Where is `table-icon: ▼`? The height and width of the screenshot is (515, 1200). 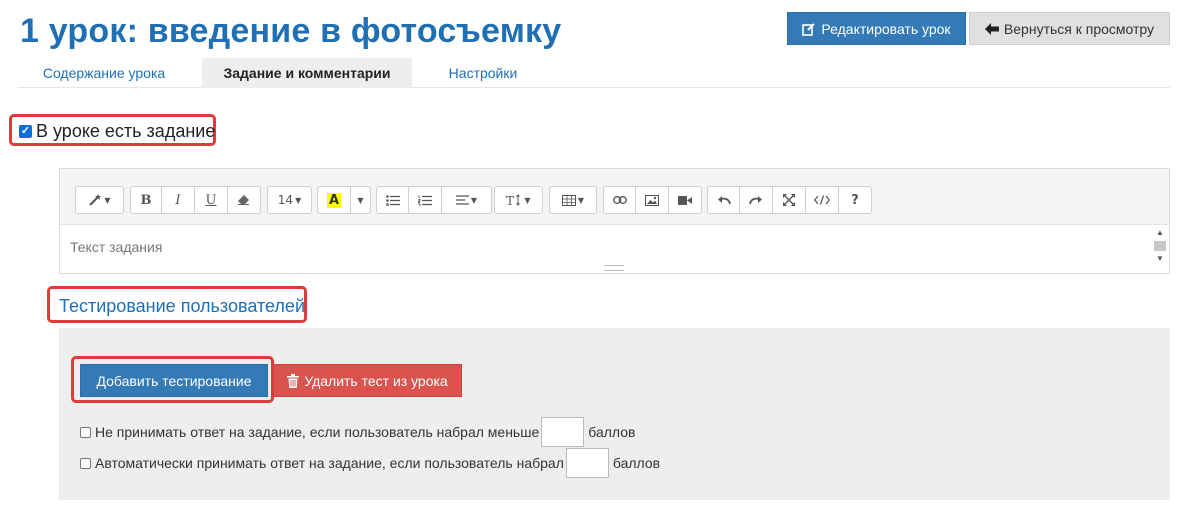 table-icon: ▼ is located at coordinates (573, 200).